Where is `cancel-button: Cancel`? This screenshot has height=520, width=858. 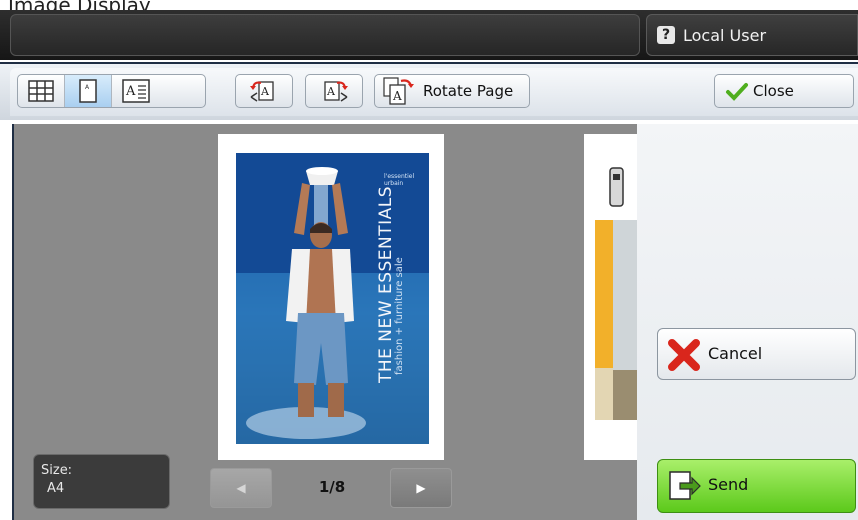
cancel-button: Cancel is located at coordinates (756, 354).